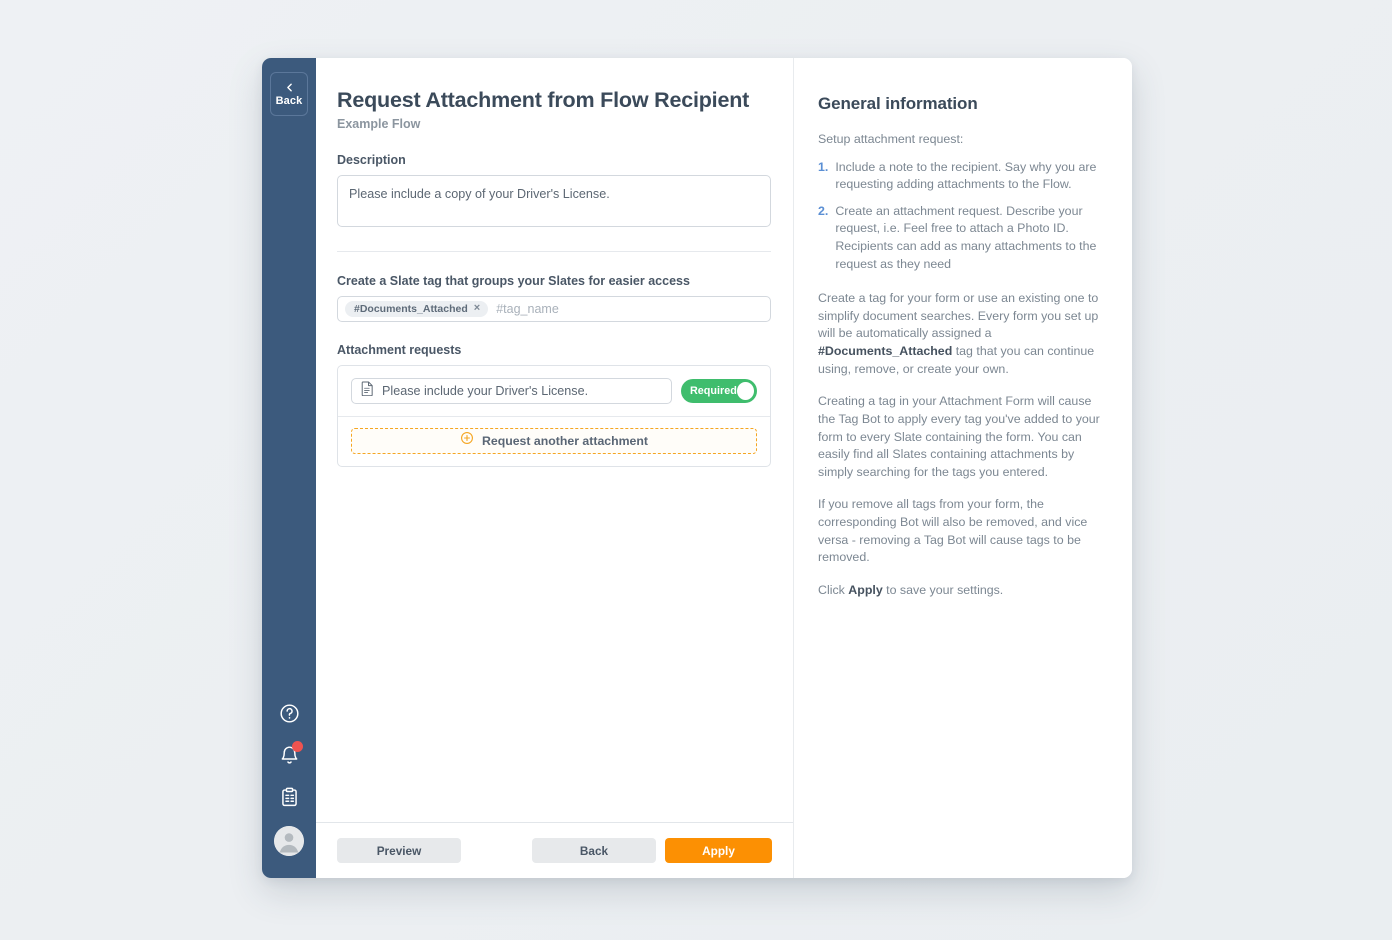 This screenshot has height=940, width=1392. Describe the element at coordinates (289, 841) in the screenshot. I see `avatar` at that location.